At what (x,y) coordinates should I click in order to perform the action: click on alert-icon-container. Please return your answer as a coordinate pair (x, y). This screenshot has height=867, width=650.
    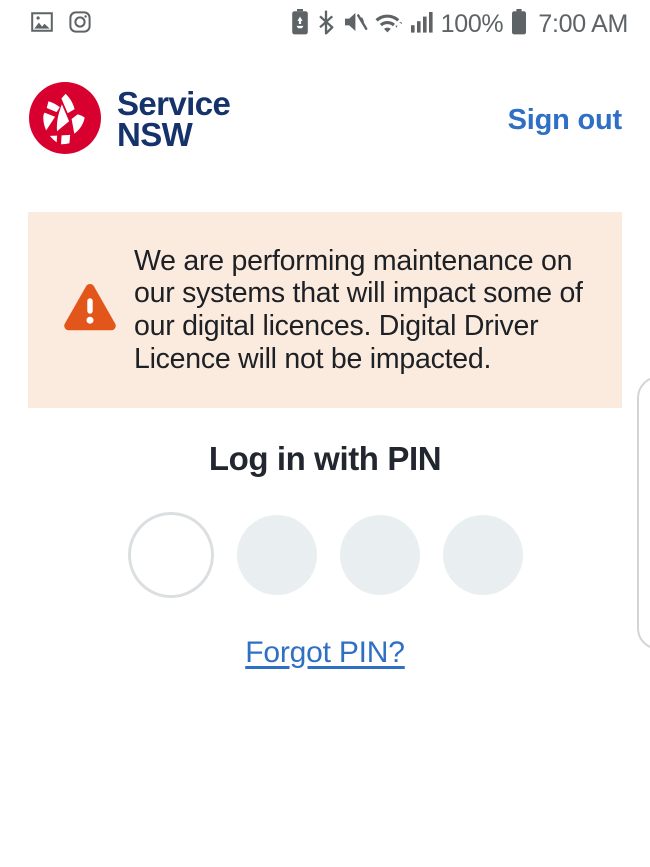
    Looking at the image, I should click on (90, 310).